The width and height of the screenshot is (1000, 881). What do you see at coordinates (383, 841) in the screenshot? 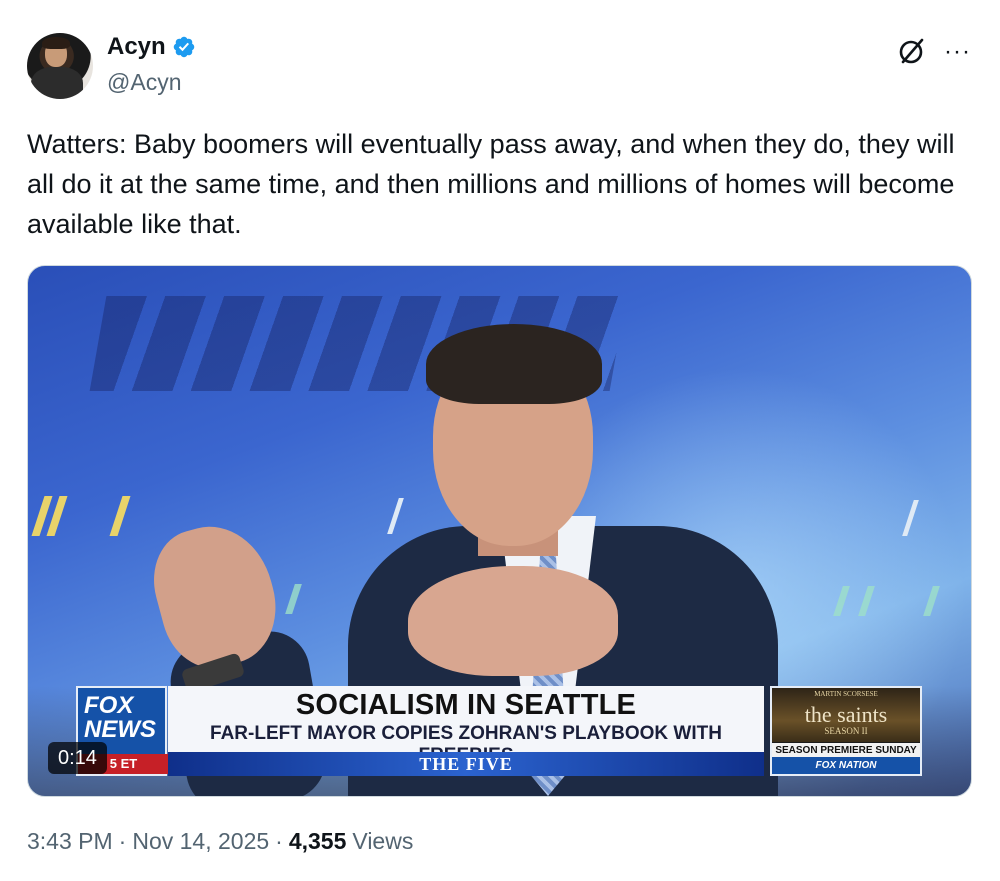
I see `views-label: Views` at bounding box center [383, 841].